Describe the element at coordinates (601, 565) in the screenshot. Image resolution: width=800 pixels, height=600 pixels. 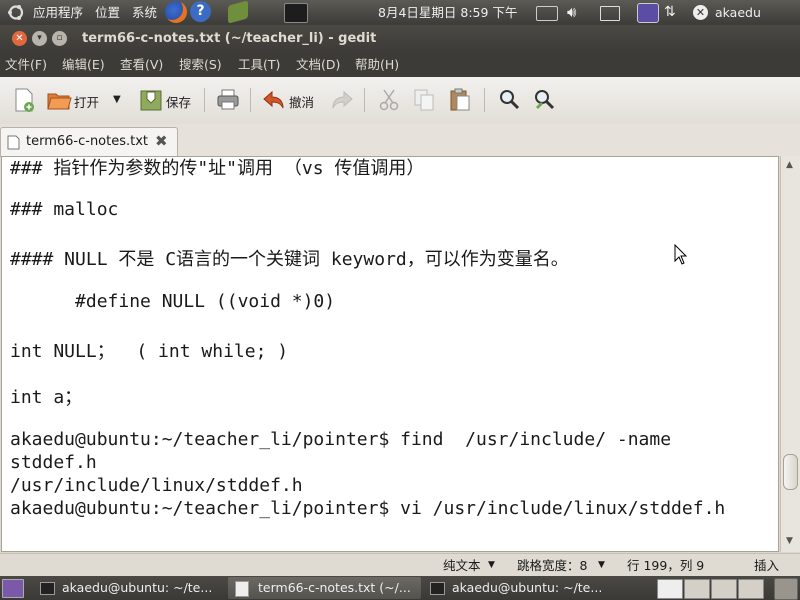
I see `tab-width-dropdown-icon: ▼` at that location.